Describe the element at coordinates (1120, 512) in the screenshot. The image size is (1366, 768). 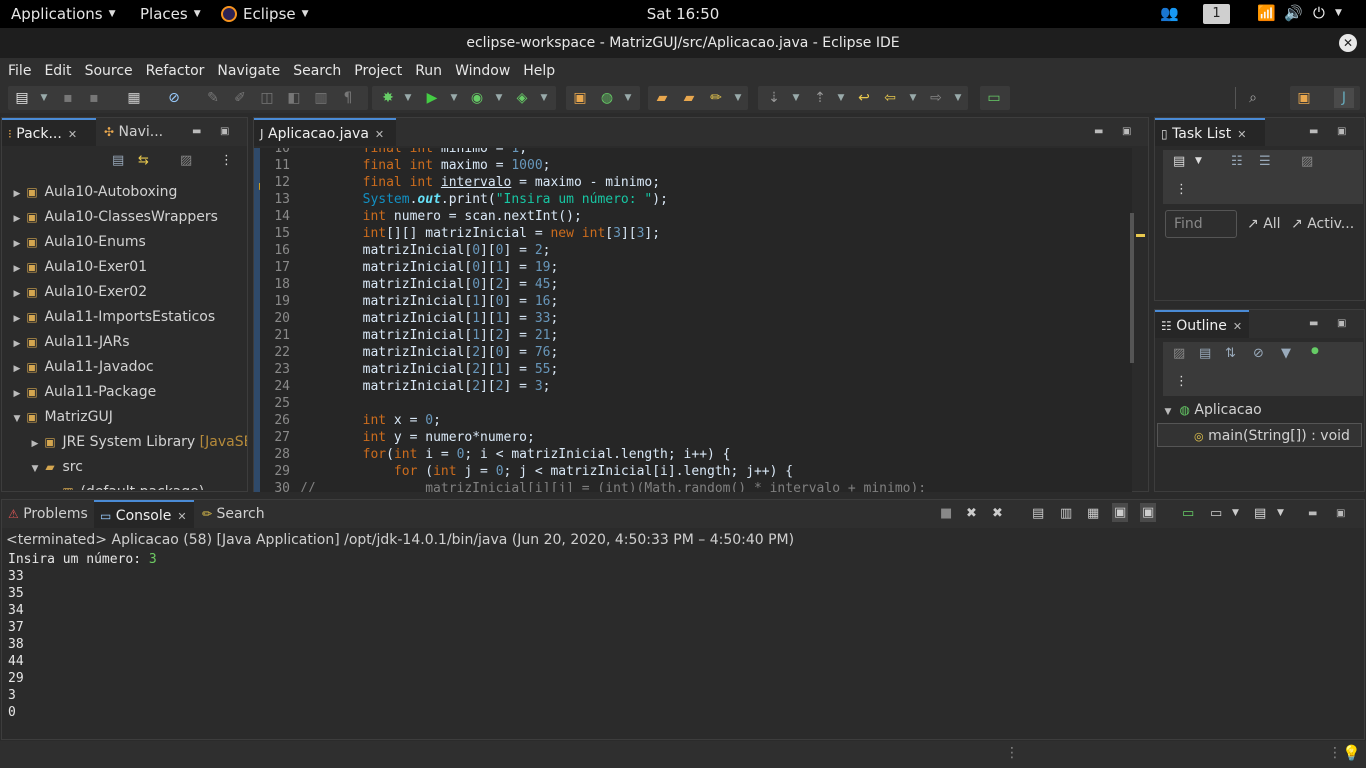
I see `show-stdout-icon: ▣` at that location.